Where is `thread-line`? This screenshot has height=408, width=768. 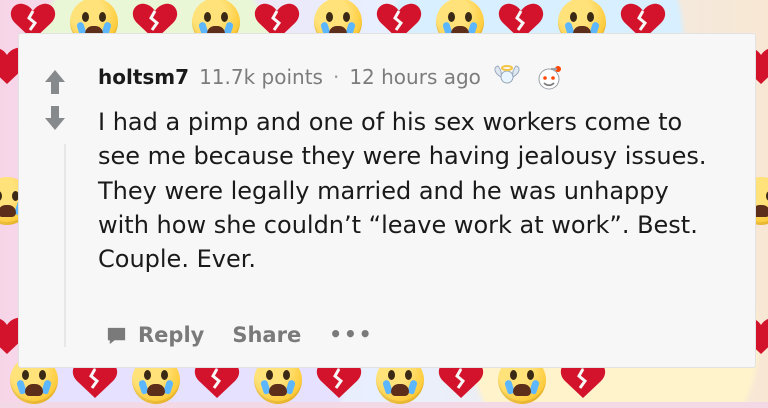 thread-line is located at coordinates (65, 245).